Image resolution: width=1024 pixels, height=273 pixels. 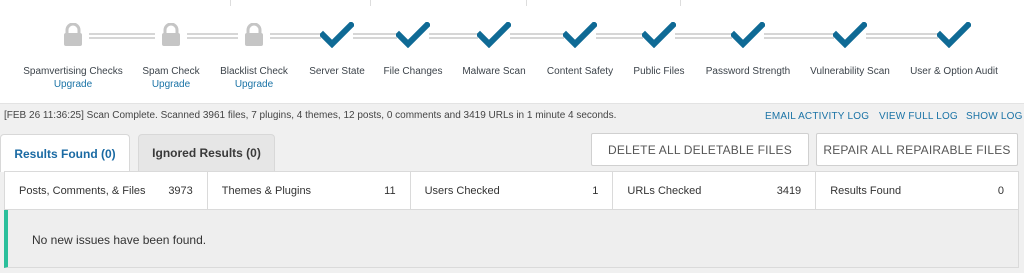 What do you see at coordinates (917, 190) in the screenshot?
I see `summary-results-found: Results Found 0` at bounding box center [917, 190].